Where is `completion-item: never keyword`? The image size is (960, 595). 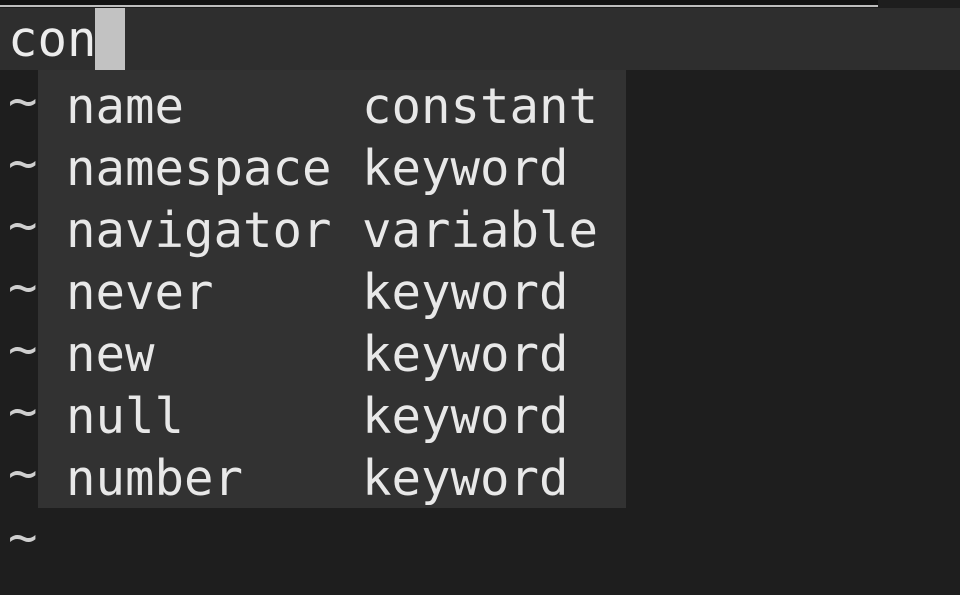 completion-item: never keyword is located at coordinates (332, 291).